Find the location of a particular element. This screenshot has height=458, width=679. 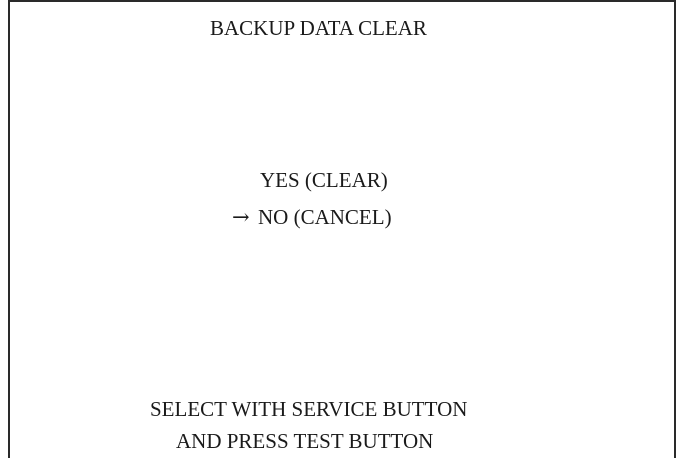

option-no-cancel: → NO (CANCEL) is located at coordinates (312, 217).